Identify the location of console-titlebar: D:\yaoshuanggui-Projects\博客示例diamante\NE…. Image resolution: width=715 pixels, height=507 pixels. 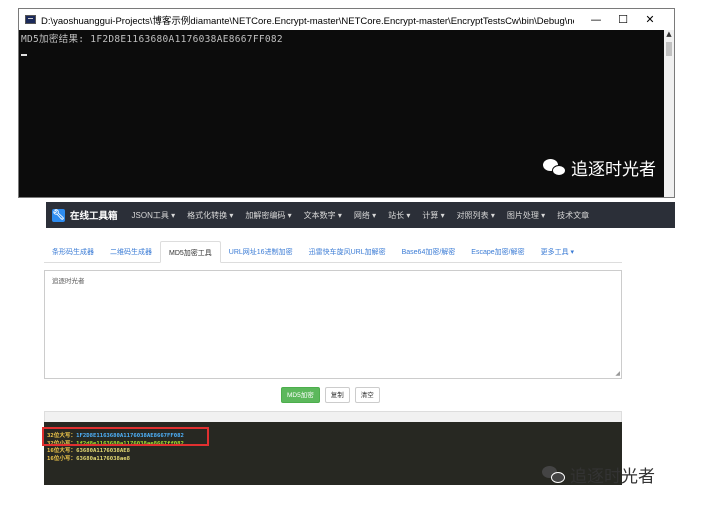
(346, 19).